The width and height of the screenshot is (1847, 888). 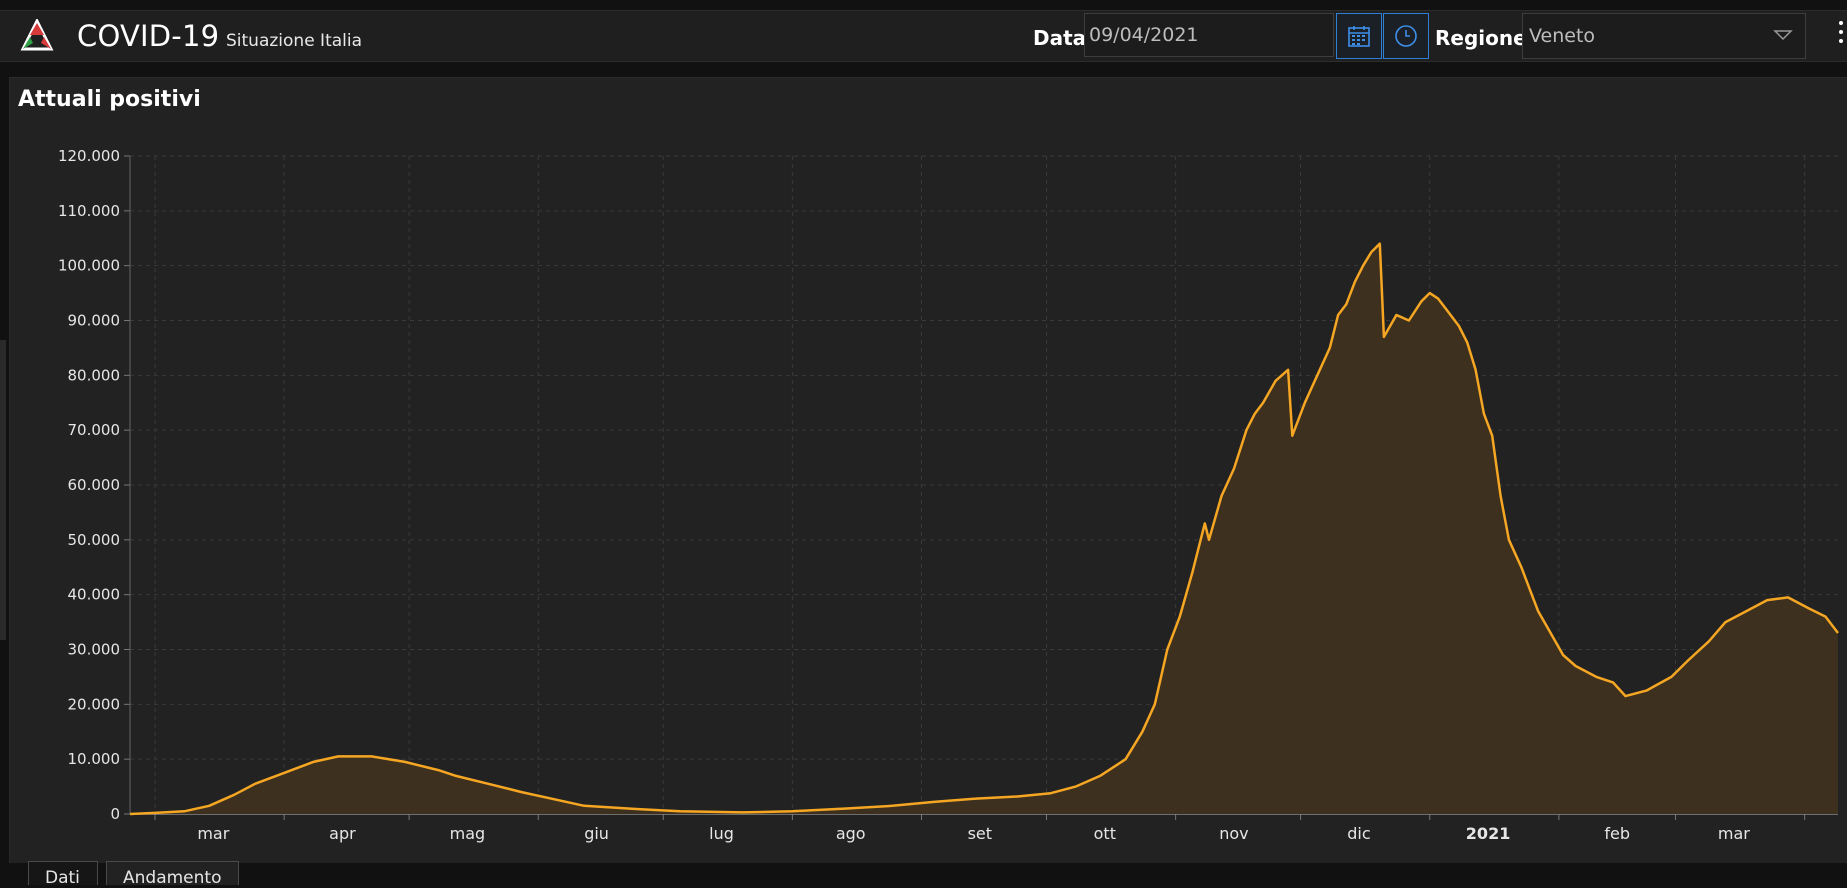 What do you see at coordinates (851, 833) in the screenshot?
I see `x-tick-label: ago` at bounding box center [851, 833].